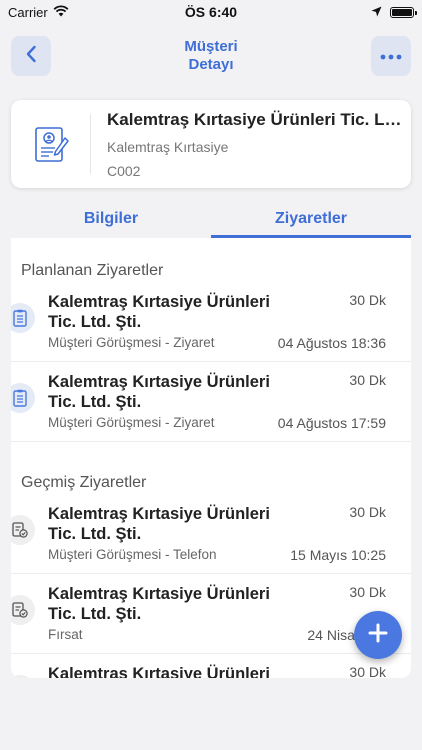 The height and width of the screenshot is (750, 422). I want to click on more-icon, so click(391, 56).